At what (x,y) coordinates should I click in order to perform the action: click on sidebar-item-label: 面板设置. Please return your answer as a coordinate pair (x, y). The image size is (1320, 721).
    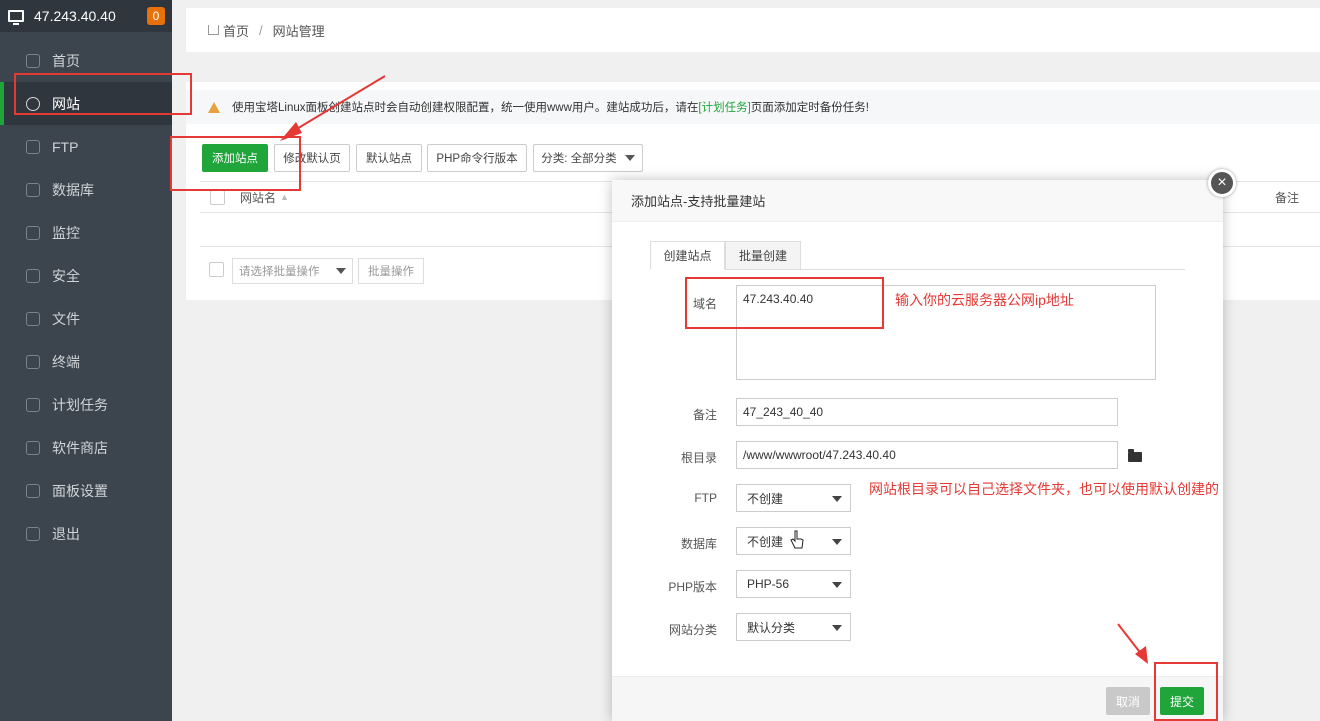
    Looking at the image, I should click on (80, 490).